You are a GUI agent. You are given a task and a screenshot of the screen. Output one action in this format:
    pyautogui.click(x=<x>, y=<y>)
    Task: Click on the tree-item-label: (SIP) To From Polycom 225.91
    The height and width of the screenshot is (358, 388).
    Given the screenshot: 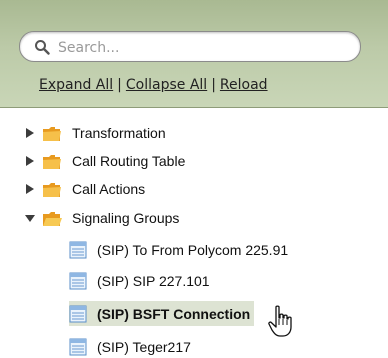 What is the action you would take?
    pyautogui.click(x=193, y=250)
    